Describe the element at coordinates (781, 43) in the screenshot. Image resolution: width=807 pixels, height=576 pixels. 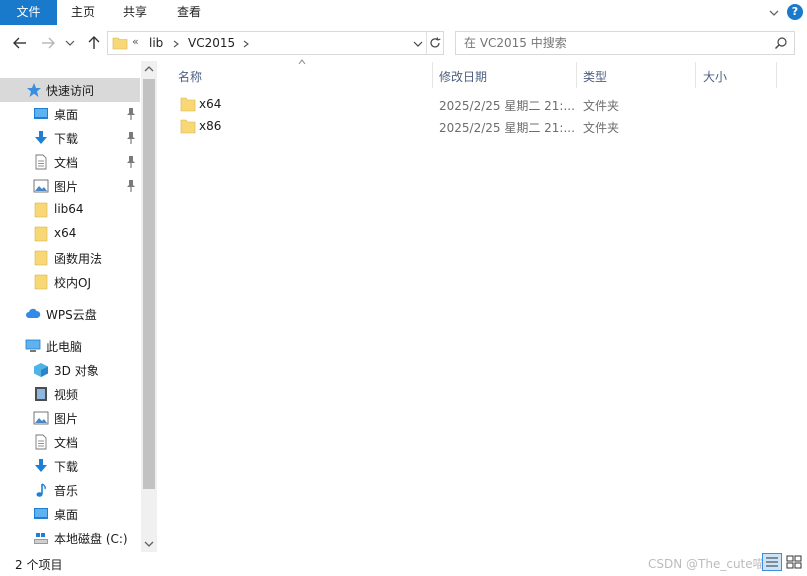
I see `search-icon` at that location.